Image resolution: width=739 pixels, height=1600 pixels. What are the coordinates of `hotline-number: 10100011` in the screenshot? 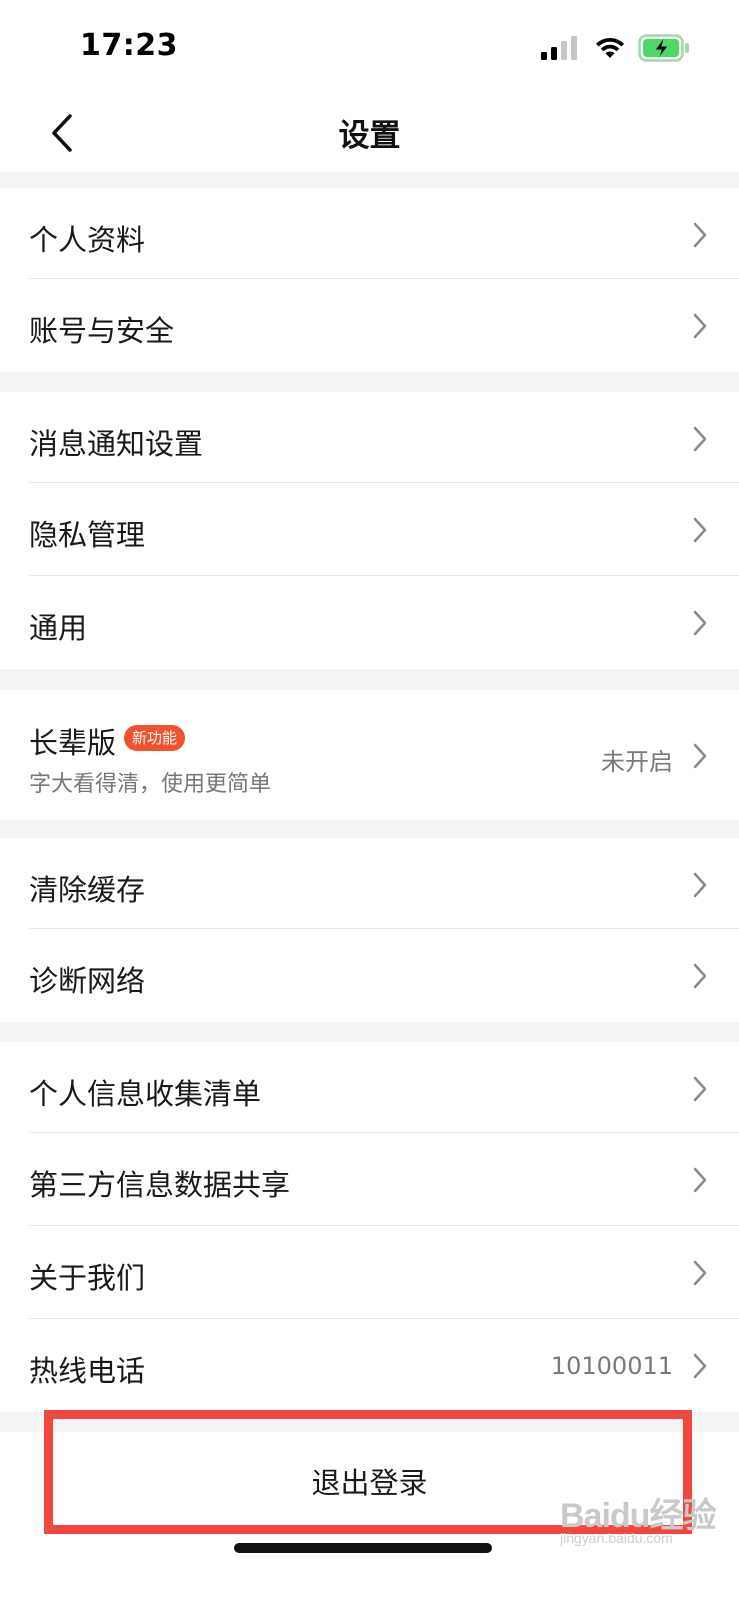 It's located at (611, 1366).